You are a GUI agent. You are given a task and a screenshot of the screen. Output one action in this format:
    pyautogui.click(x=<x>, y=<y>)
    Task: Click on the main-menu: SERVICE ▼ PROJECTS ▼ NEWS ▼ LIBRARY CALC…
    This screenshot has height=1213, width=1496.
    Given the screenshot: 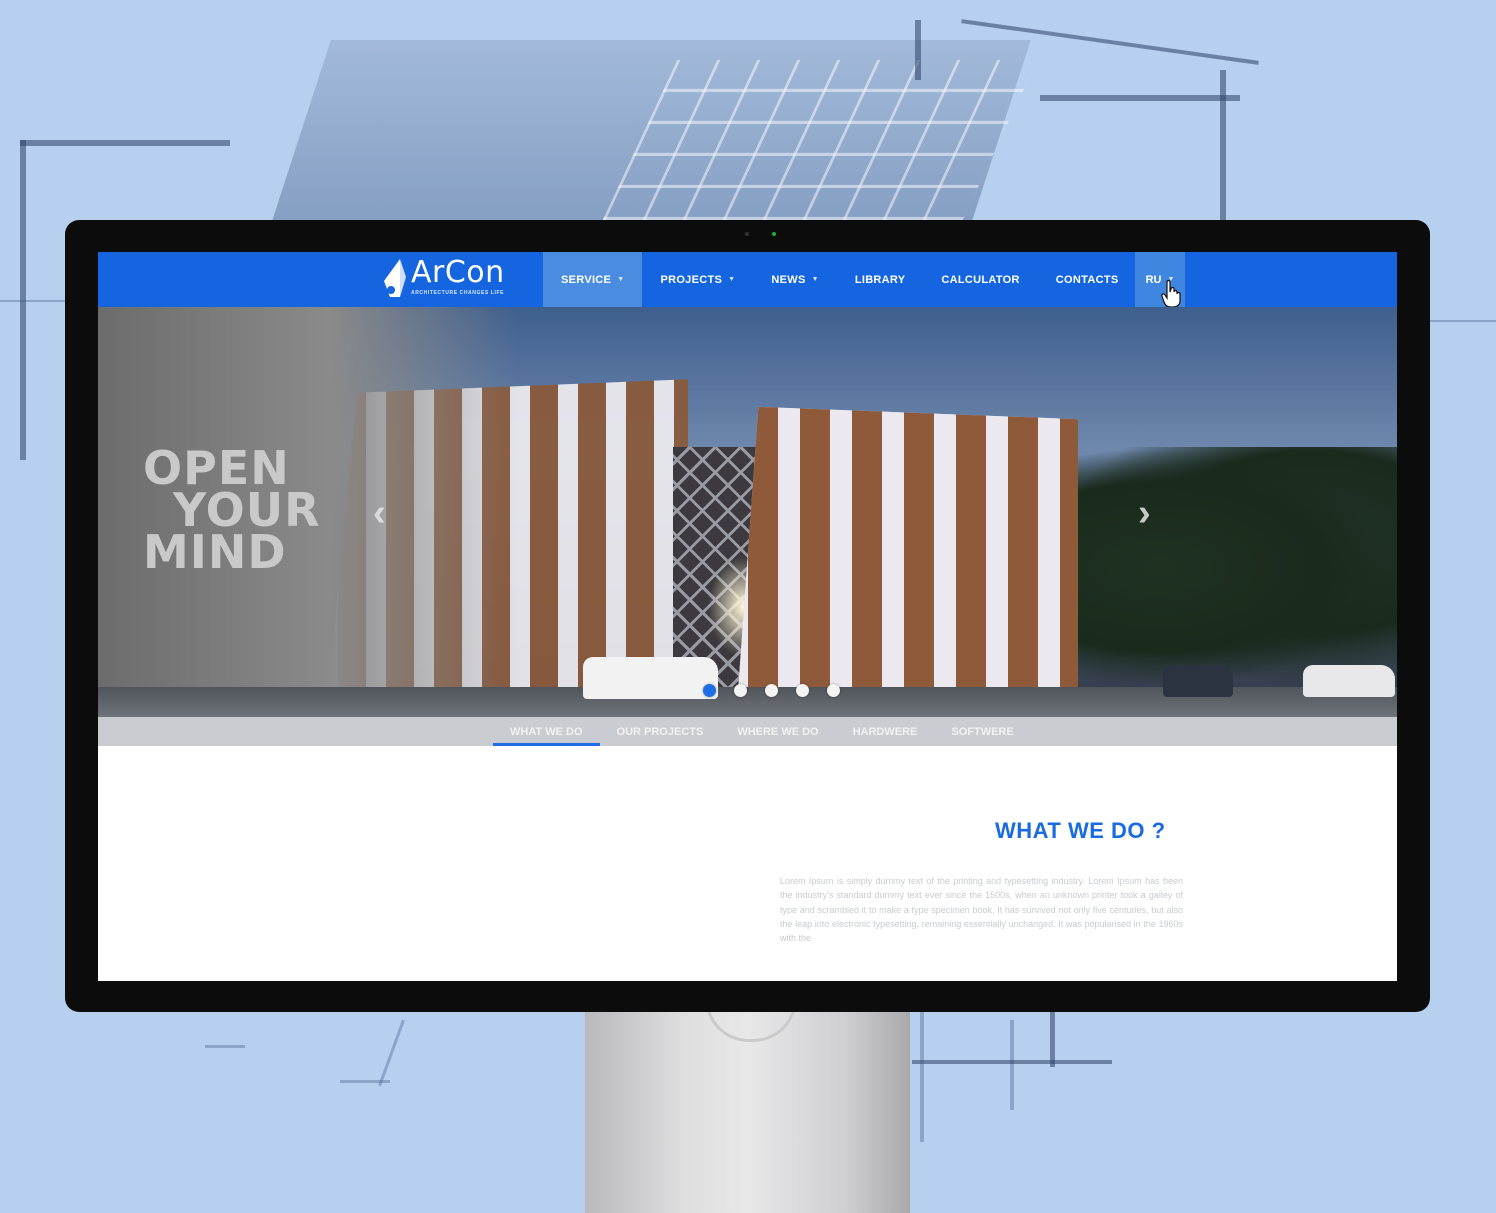 What is the action you would take?
    pyautogui.click(x=839, y=279)
    